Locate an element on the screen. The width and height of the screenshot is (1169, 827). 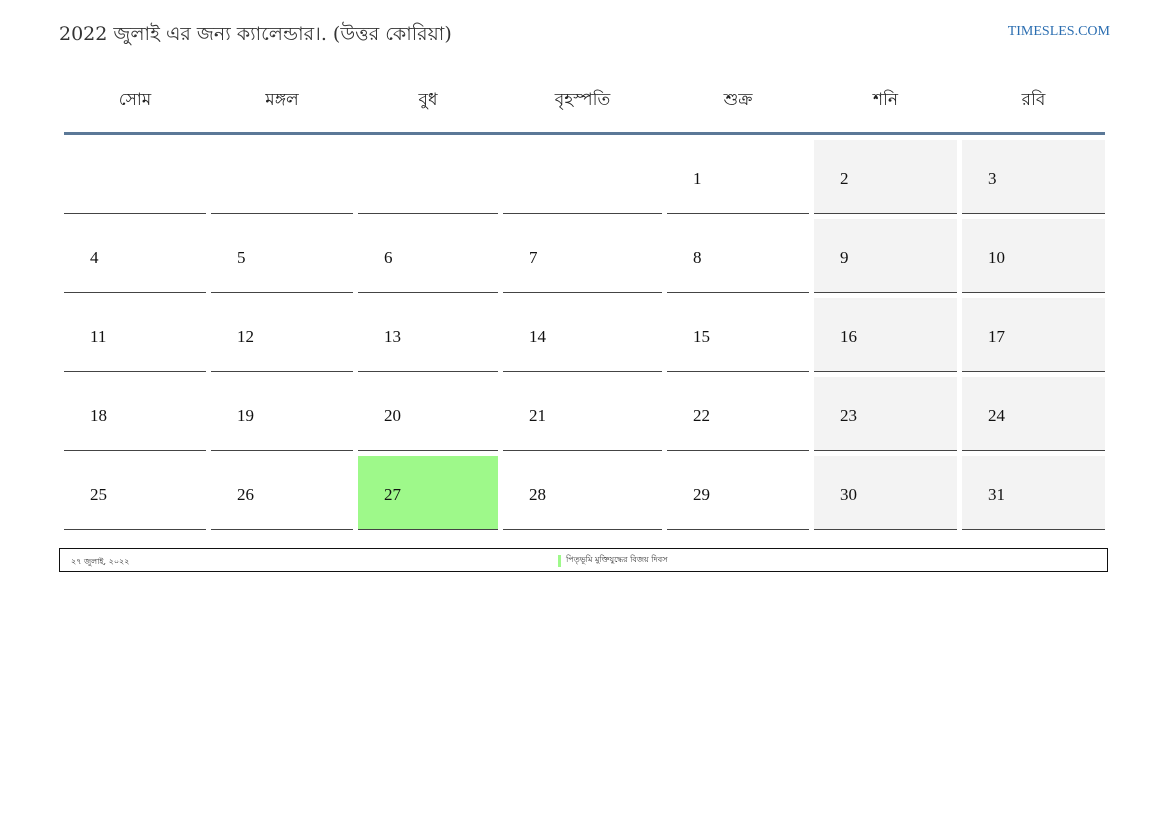
week-row: 1 2 3 is located at coordinates (584, 177).